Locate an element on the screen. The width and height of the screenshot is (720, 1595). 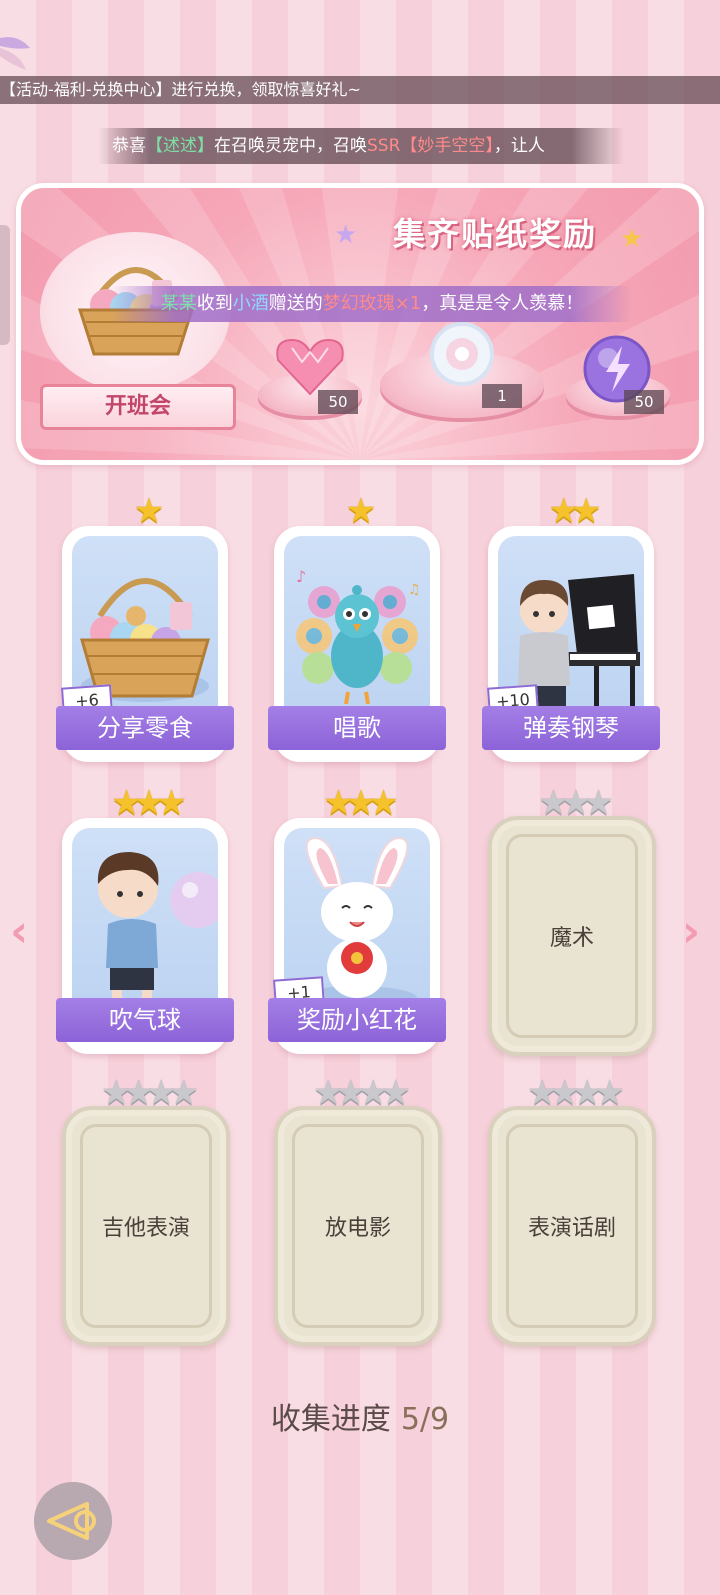
notice-text-3: ，真是是令人羡慕！ is located at coordinates (502, 303).